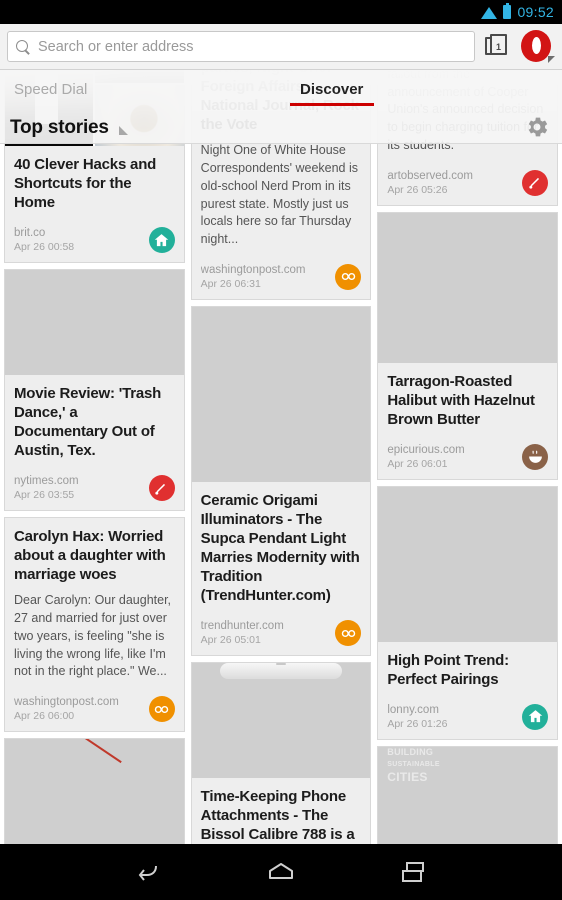 The width and height of the screenshot is (562, 900). I want to click on article-thumbnail: BUILDING SUSTAINABLE CITIES, so click(468, 795).